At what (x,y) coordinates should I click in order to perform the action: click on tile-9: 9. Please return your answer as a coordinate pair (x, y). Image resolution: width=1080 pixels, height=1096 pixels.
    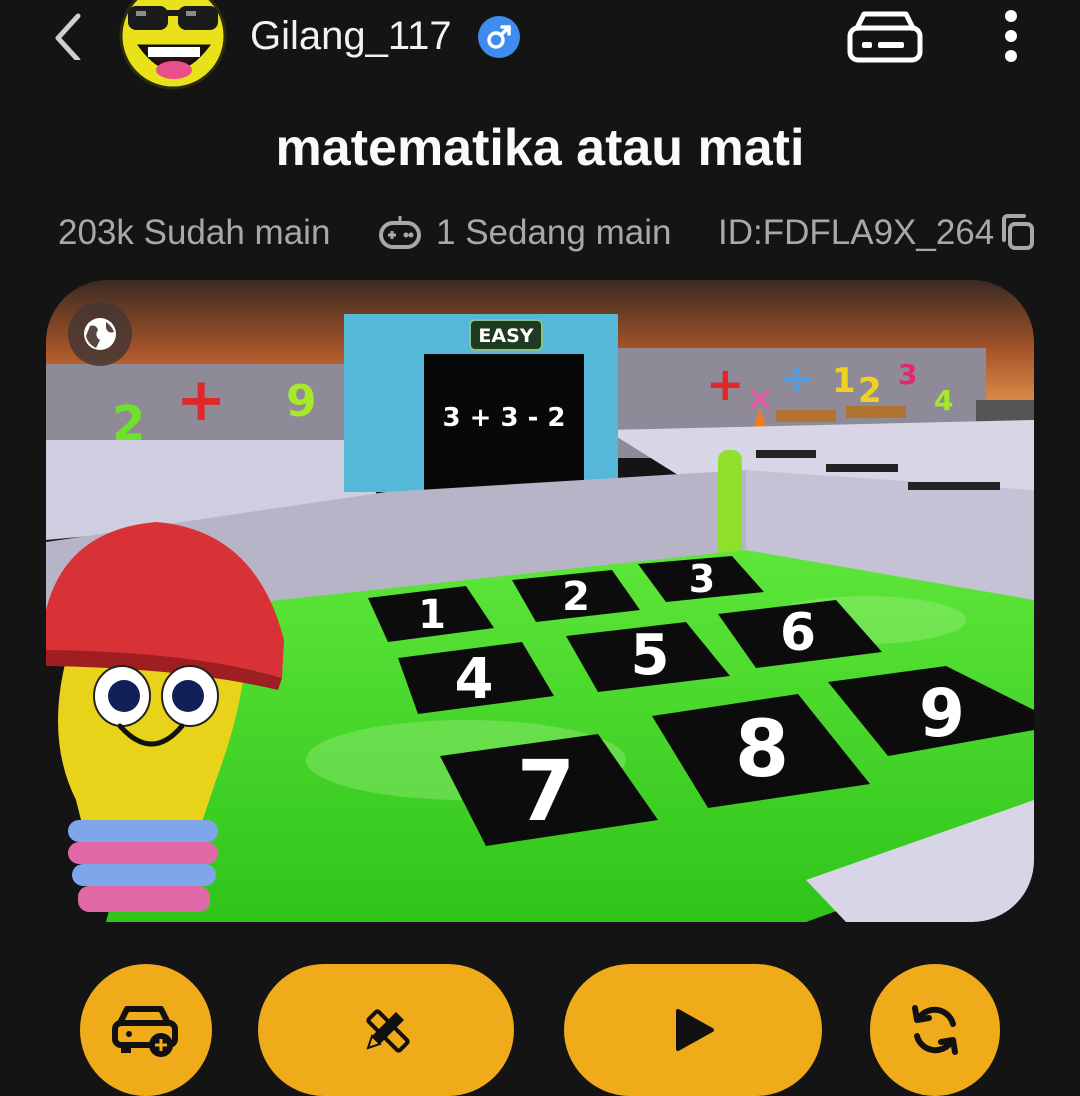
    Looking at the image, I should click on (942, 713).